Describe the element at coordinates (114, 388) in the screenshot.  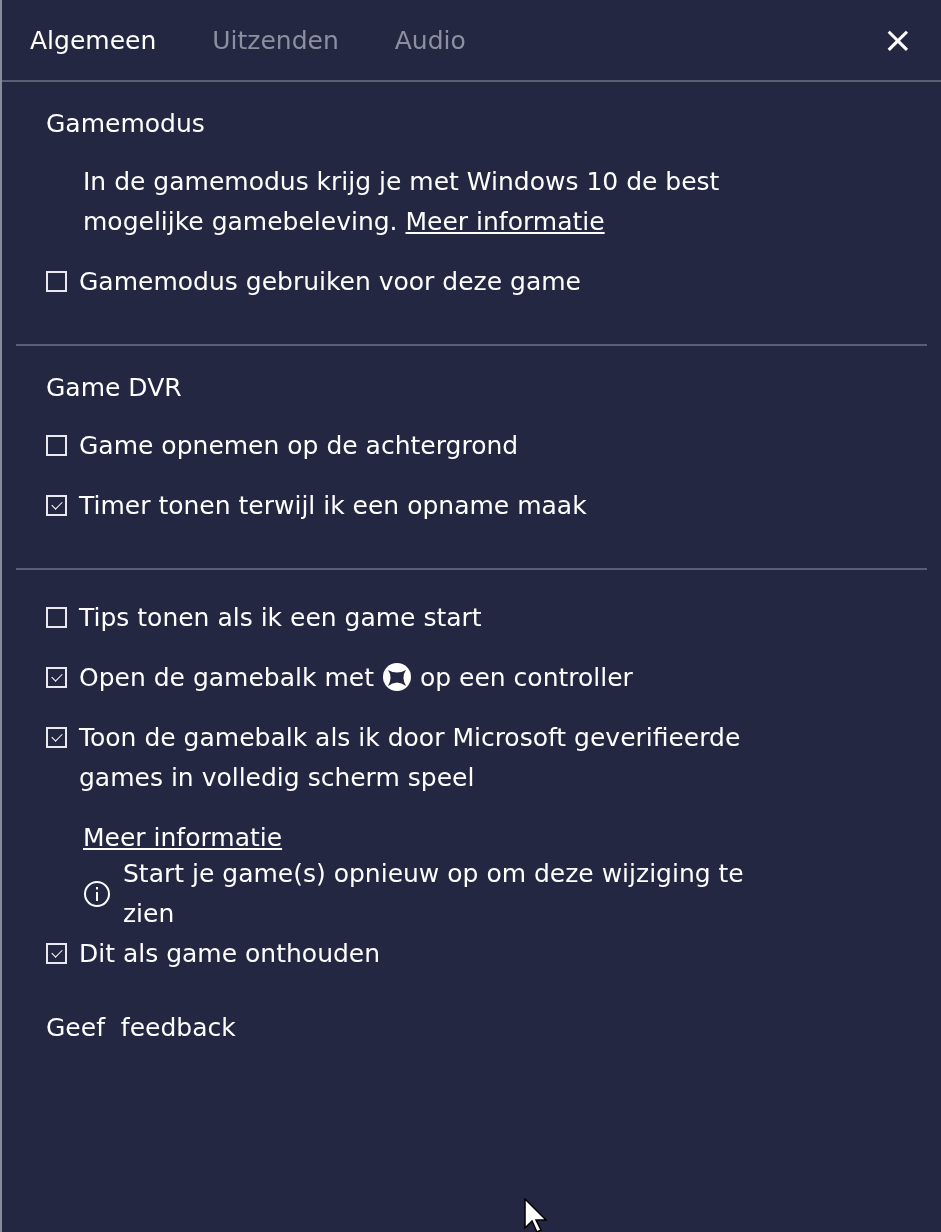
I see `section-heading: Game DVR` at that location.